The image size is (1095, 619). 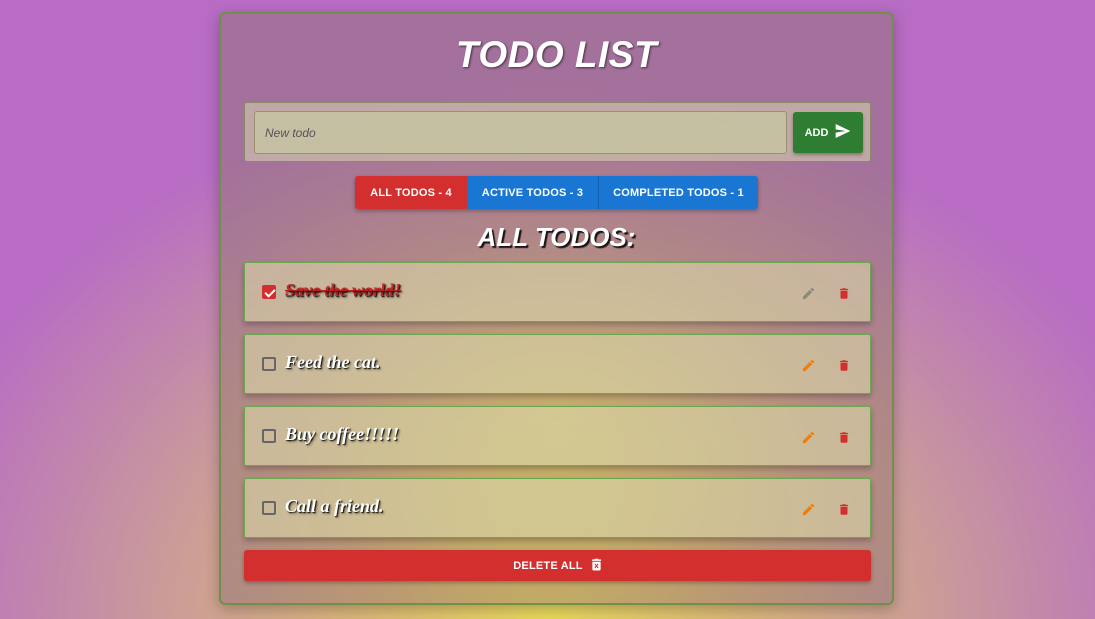 What do you see at coordinates (816, 132) in the screenshot?
I see `add-button-label: ADD` at bounding box center [816, 132].